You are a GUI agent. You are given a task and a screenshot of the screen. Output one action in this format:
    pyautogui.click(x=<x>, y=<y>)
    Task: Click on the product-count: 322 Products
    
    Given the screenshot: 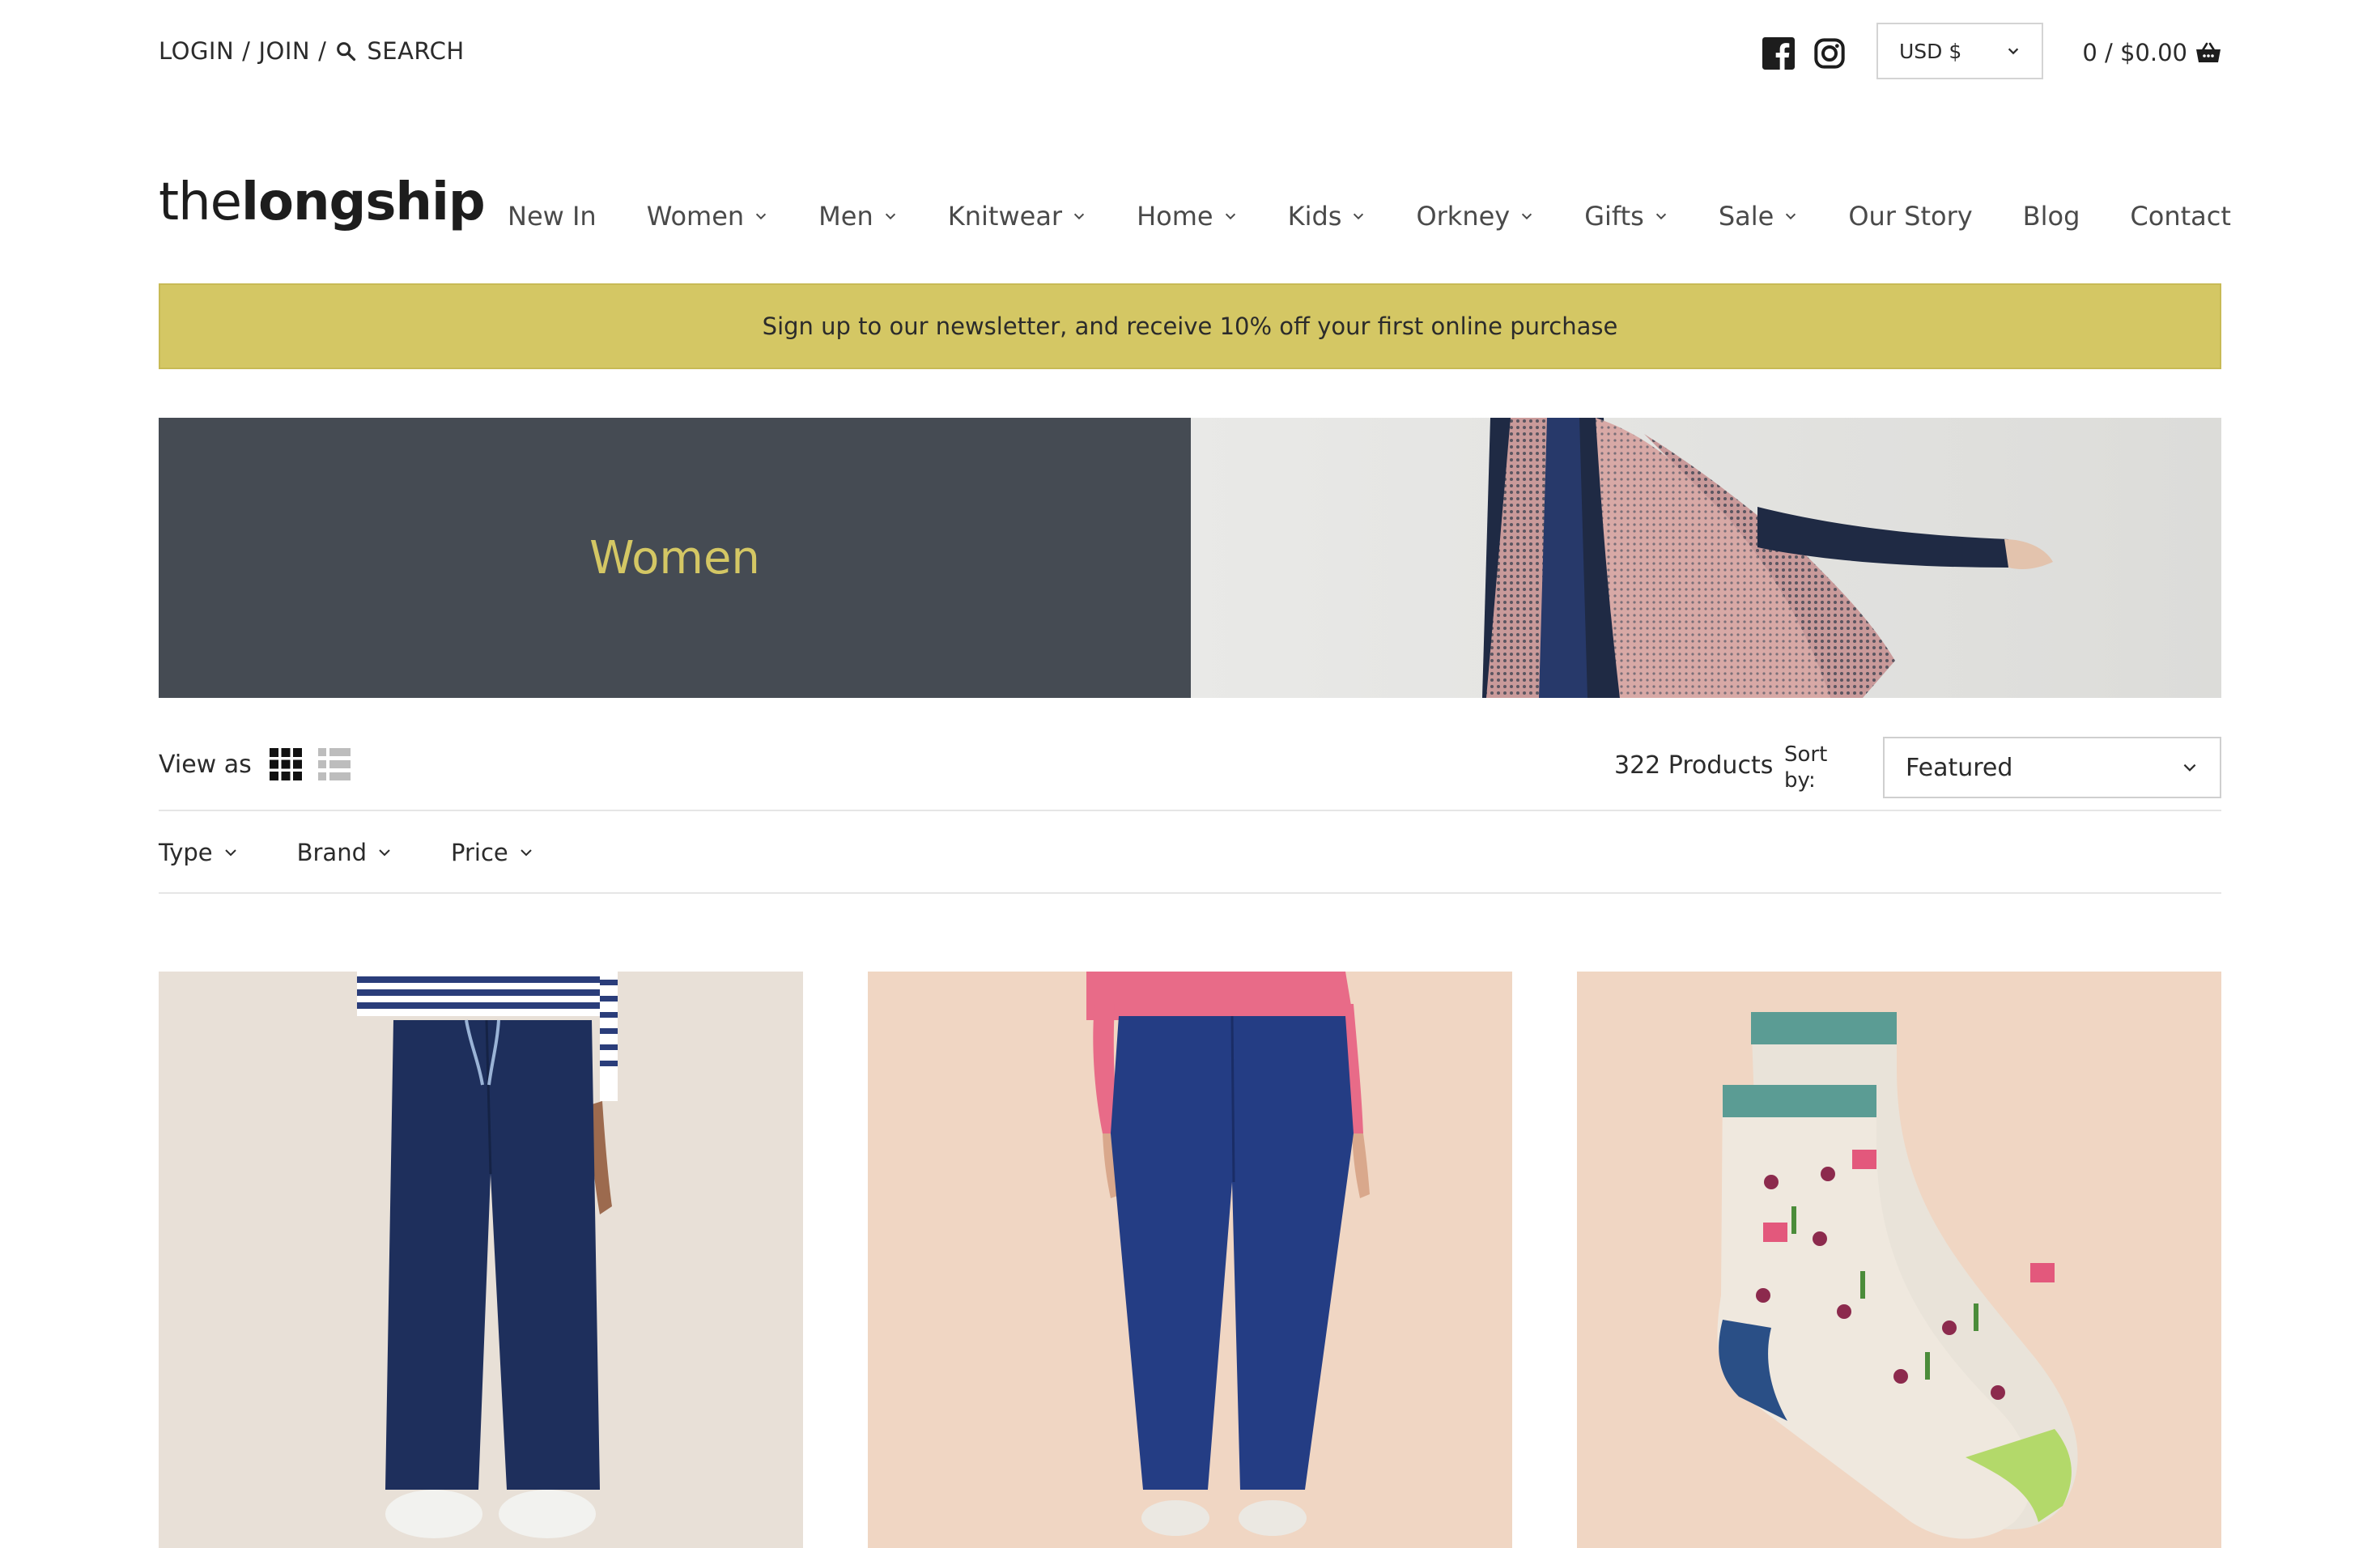 What is the action you would take?
    pyautogui.click(x=1694, y=765)
    